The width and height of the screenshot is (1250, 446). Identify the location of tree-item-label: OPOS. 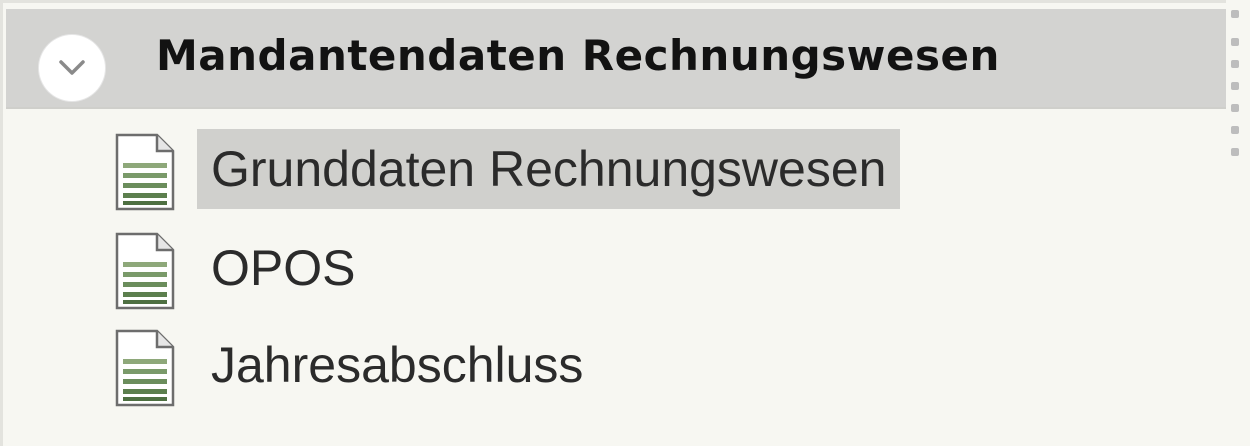
(283, 268).